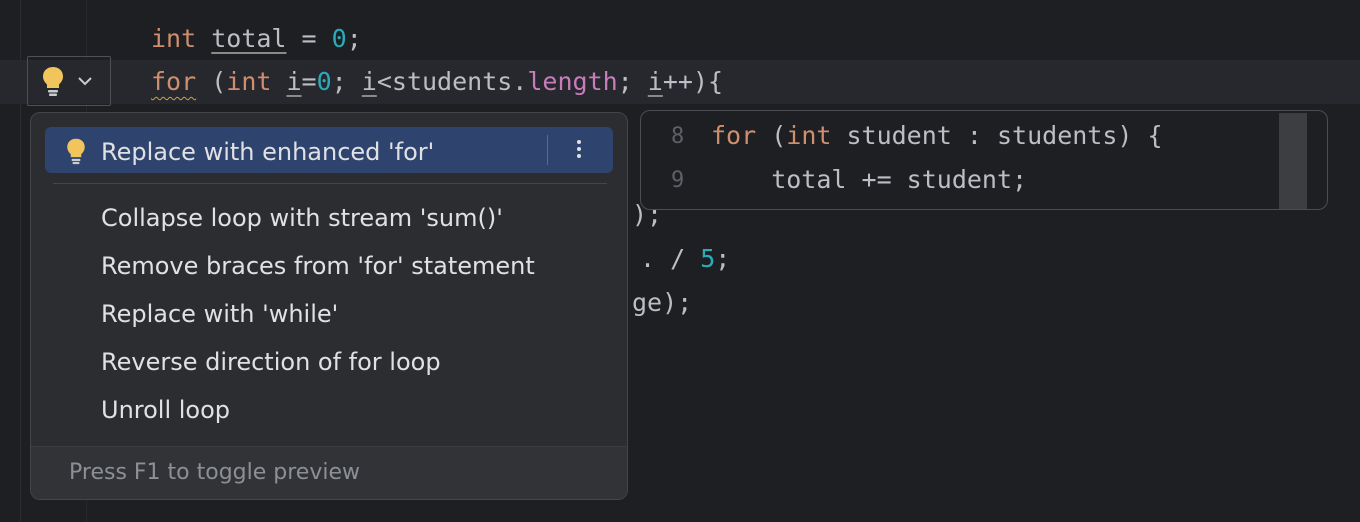 The image size is (1360, 522). Describe the element at coordinates (318, 266) in the screenshot. I see `intention-item: Remove braces from 'for' statement` at that location.